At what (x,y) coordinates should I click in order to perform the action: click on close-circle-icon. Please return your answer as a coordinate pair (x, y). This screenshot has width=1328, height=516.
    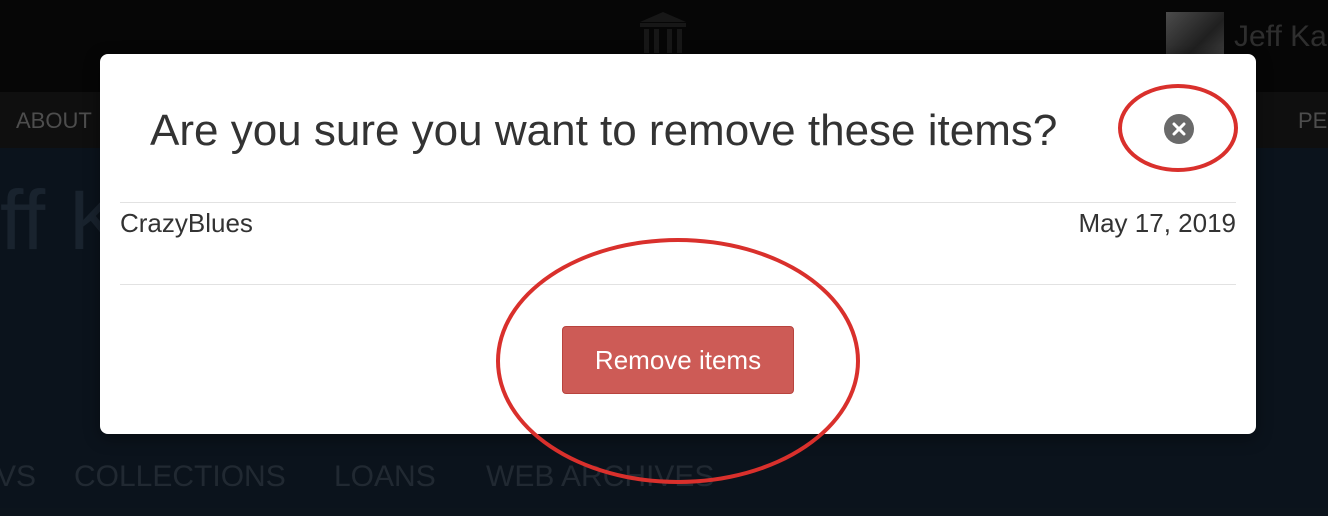
    Looking at the image, I should click on (1179, 129).